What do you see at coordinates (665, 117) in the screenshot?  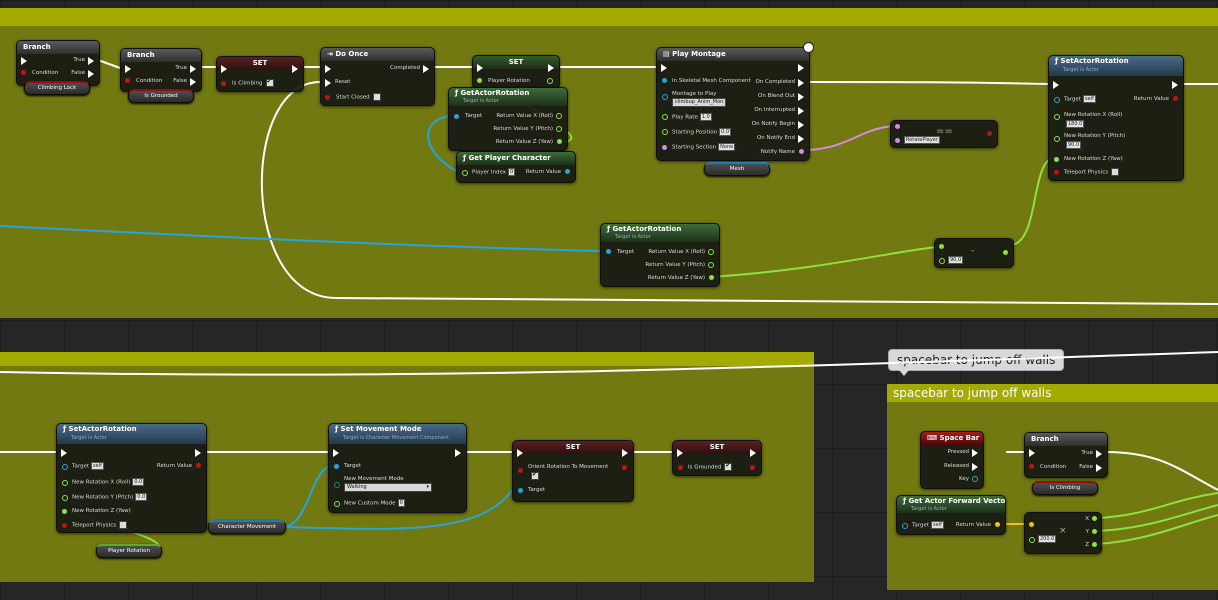 I see `play-rate-pin` at bounding box center [665, 117].